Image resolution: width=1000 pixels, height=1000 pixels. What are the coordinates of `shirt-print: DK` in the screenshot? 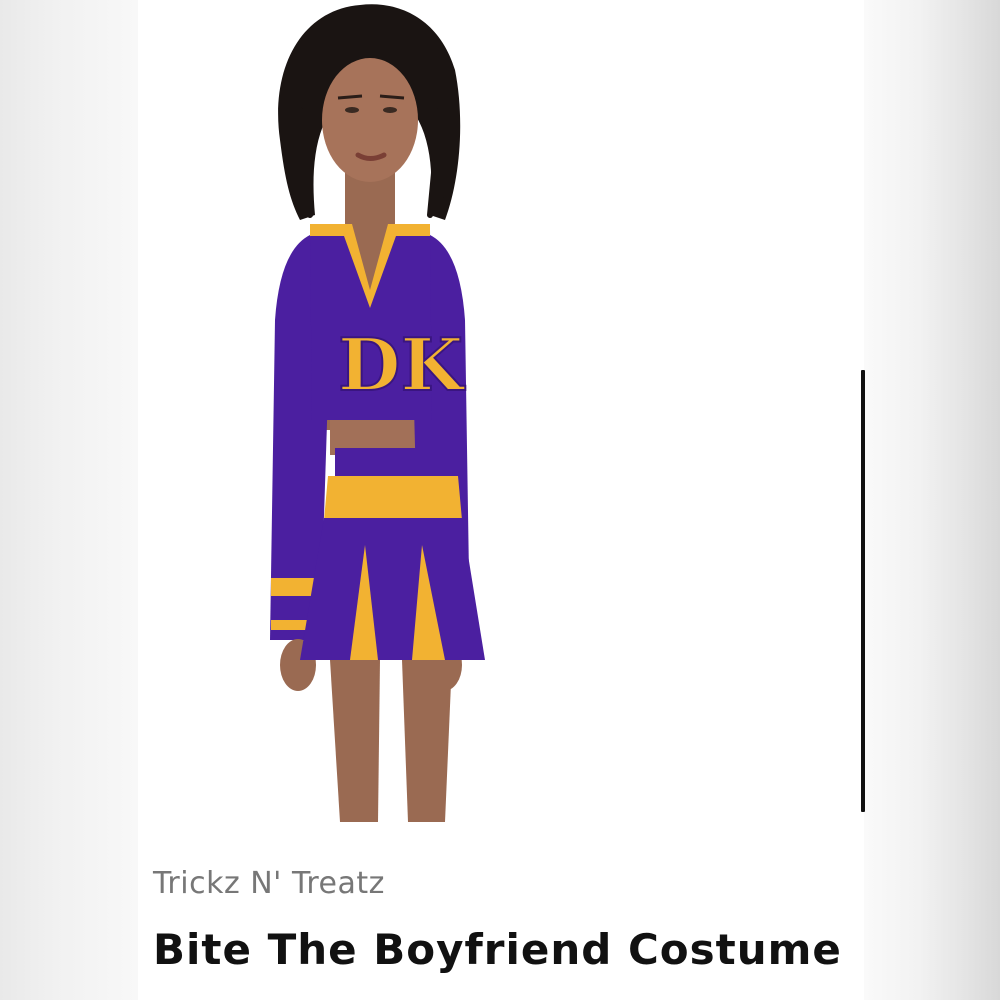 It's located at (401, 364).